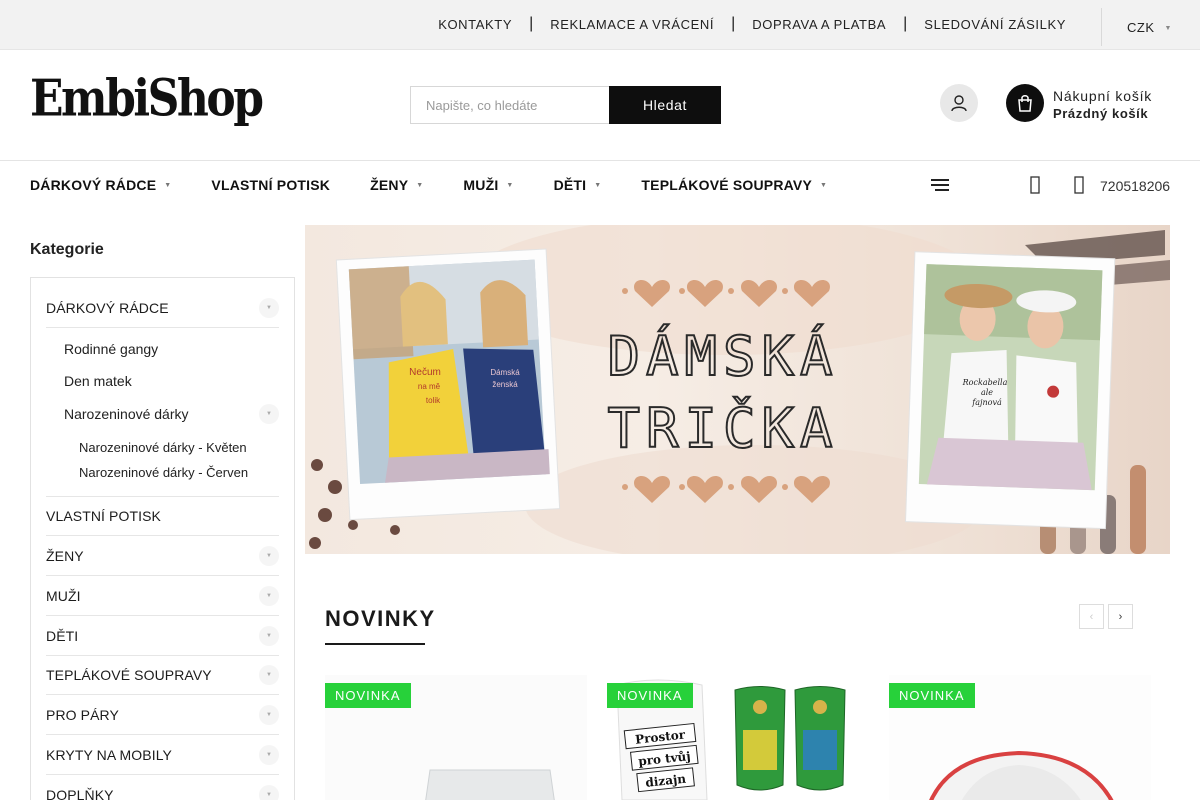 The width and height of the screenshot is (1200, 800). What do you see at coordinates (940, 185) in the screenshot?
I see `hamburger-menu-icon` at bounding box center [940, 185].